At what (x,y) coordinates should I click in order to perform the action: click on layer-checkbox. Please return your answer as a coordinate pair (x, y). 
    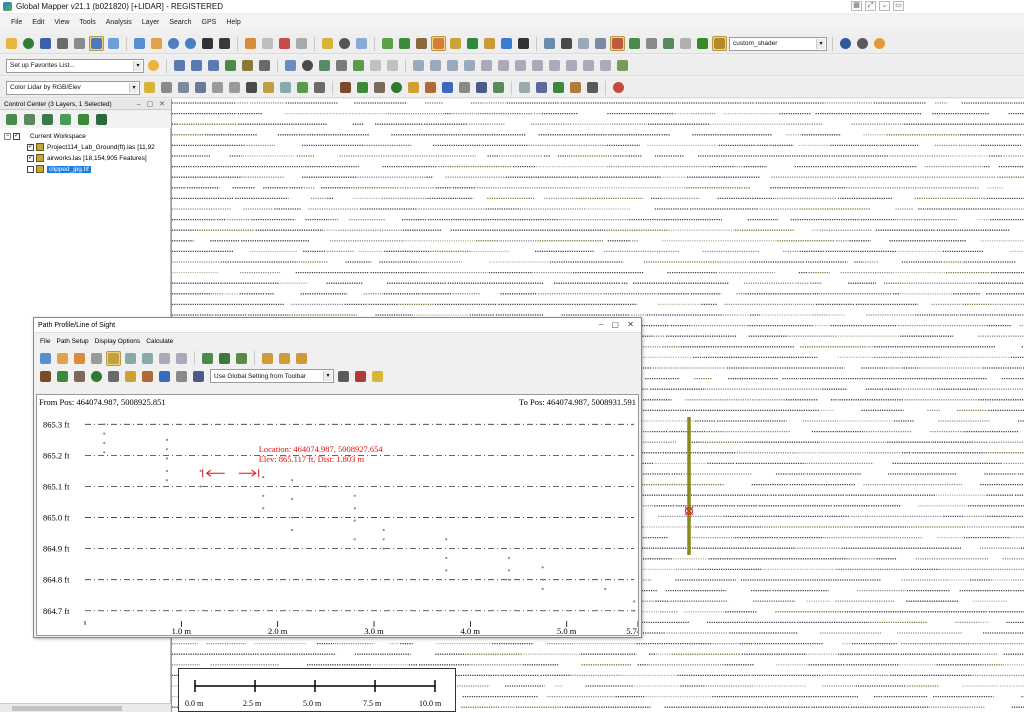
    Looking at the image, I should click on (30, 169).